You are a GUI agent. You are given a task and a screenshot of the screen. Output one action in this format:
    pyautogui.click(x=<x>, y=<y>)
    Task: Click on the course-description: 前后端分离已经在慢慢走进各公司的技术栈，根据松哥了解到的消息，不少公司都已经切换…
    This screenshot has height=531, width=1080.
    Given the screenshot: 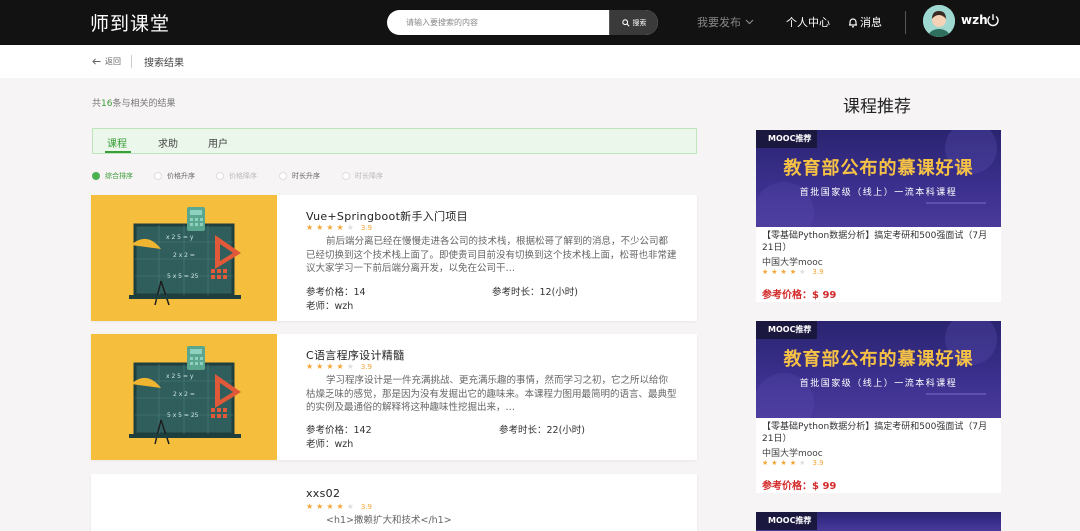 What is the action you would take?
    pyautogui.click(x=491, y=255)
    